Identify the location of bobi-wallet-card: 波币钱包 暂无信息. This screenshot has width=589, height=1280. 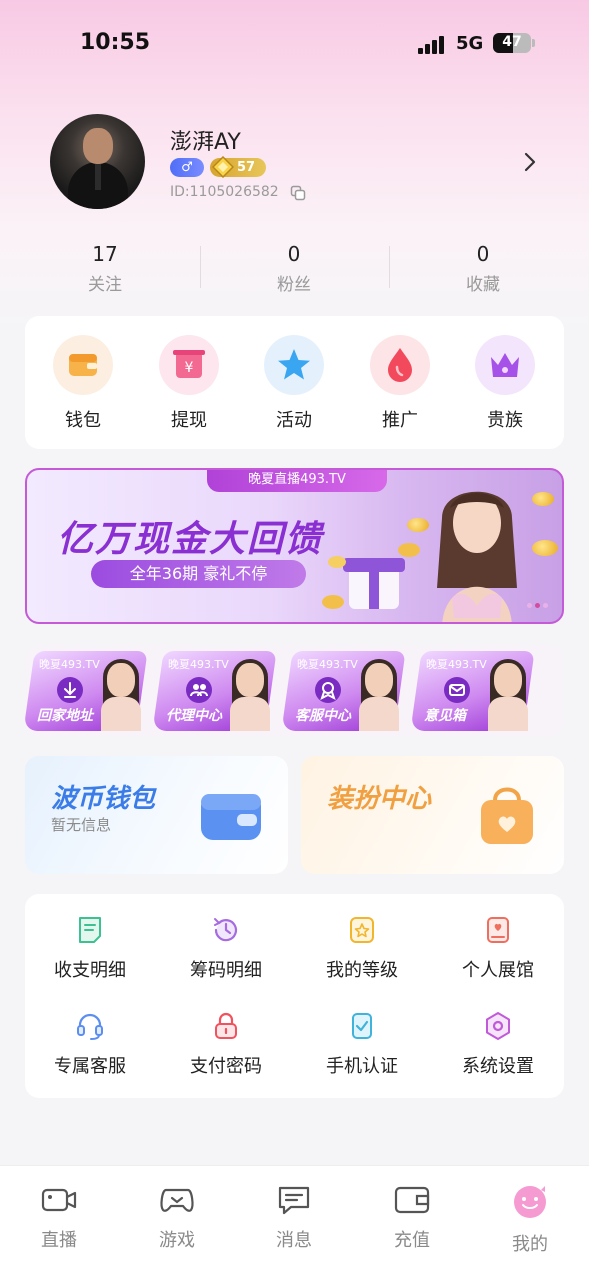
(156, 815).